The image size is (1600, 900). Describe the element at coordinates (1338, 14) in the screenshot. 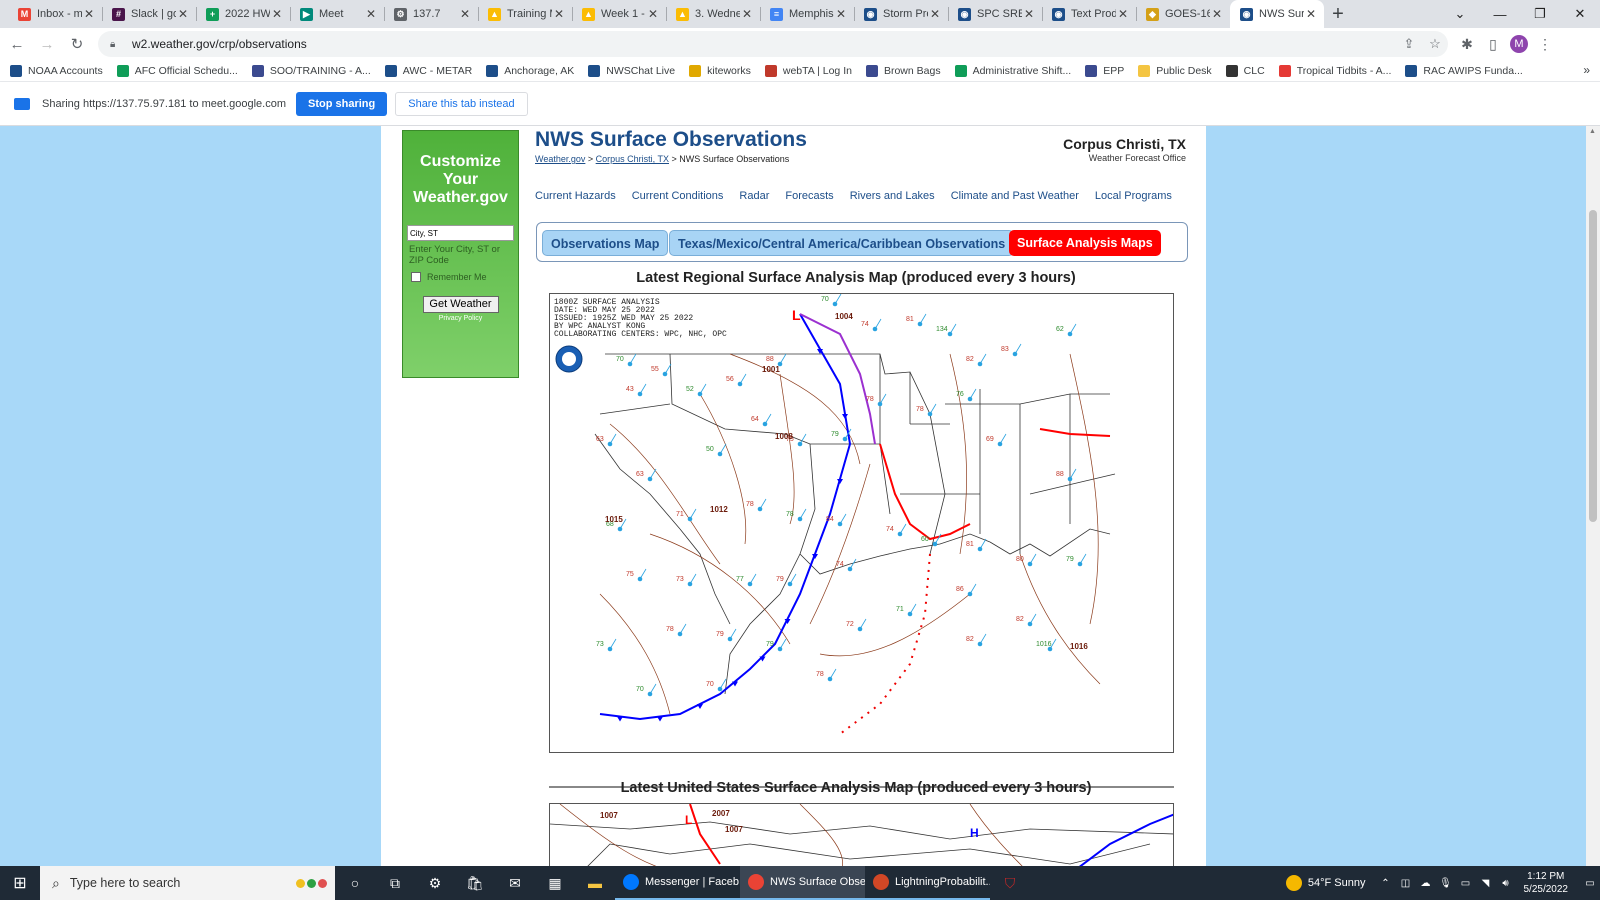

I see `new-tab-icon: +` at that location.